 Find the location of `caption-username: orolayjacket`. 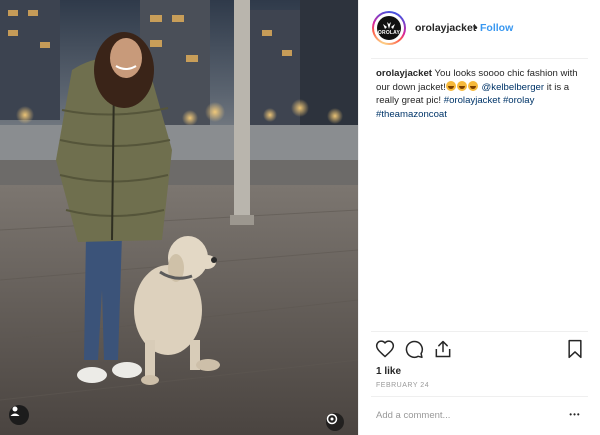

caption-username: orolayjacket is located at coordinates (404, 73).